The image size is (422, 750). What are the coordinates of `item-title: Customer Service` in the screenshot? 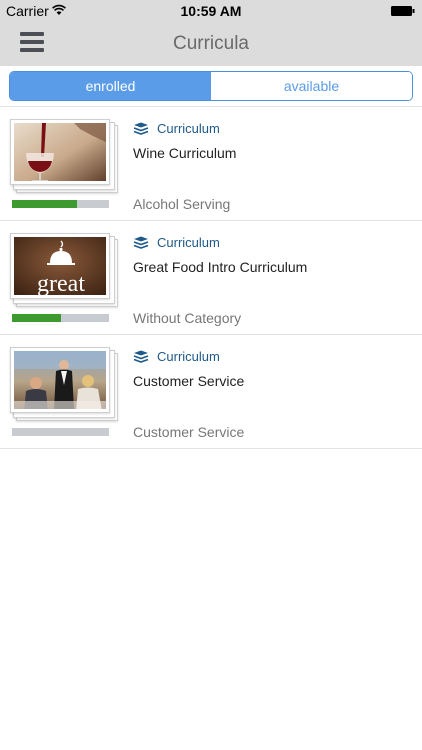 It's located at (189, 381).